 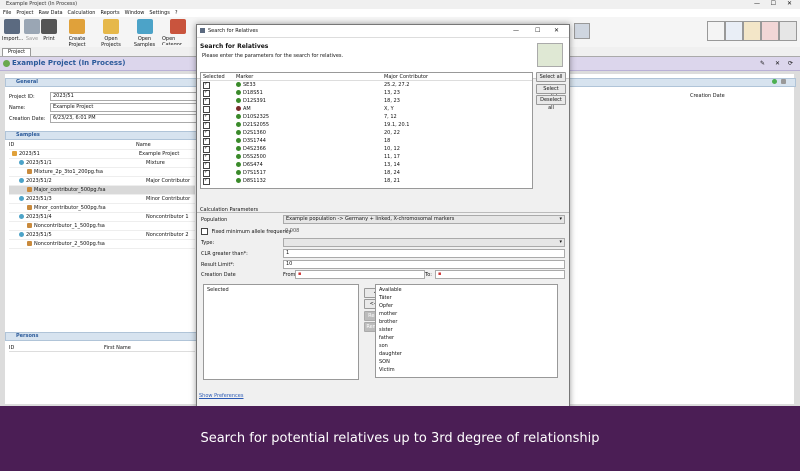 I want to click on marker-row: D5S2500 11, 17, so click(x=366, y=157).